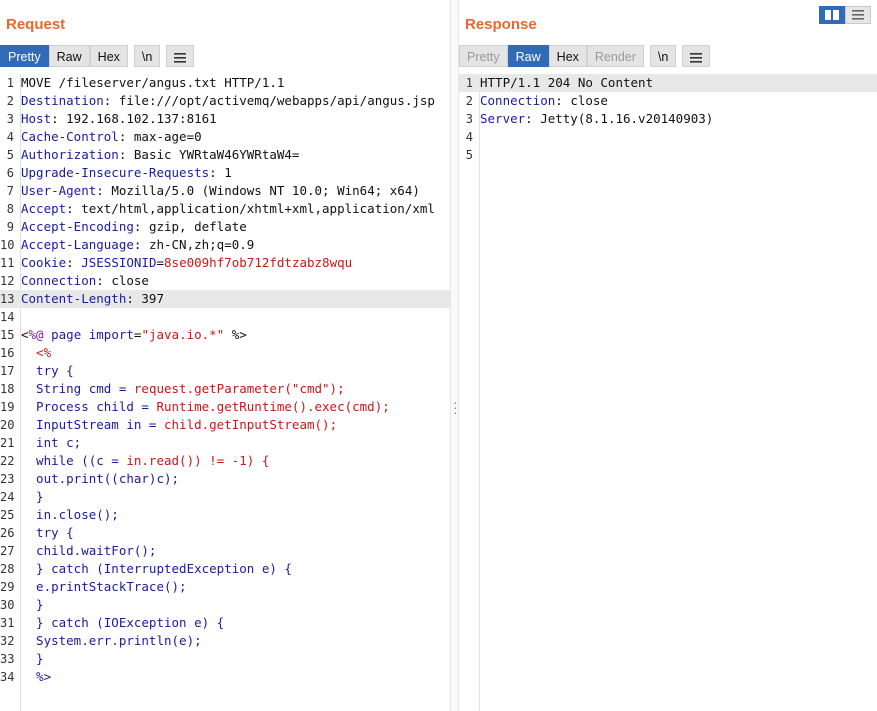 The image size is (877, 711). I want to click on token: Content-Length, so click(74, 298).